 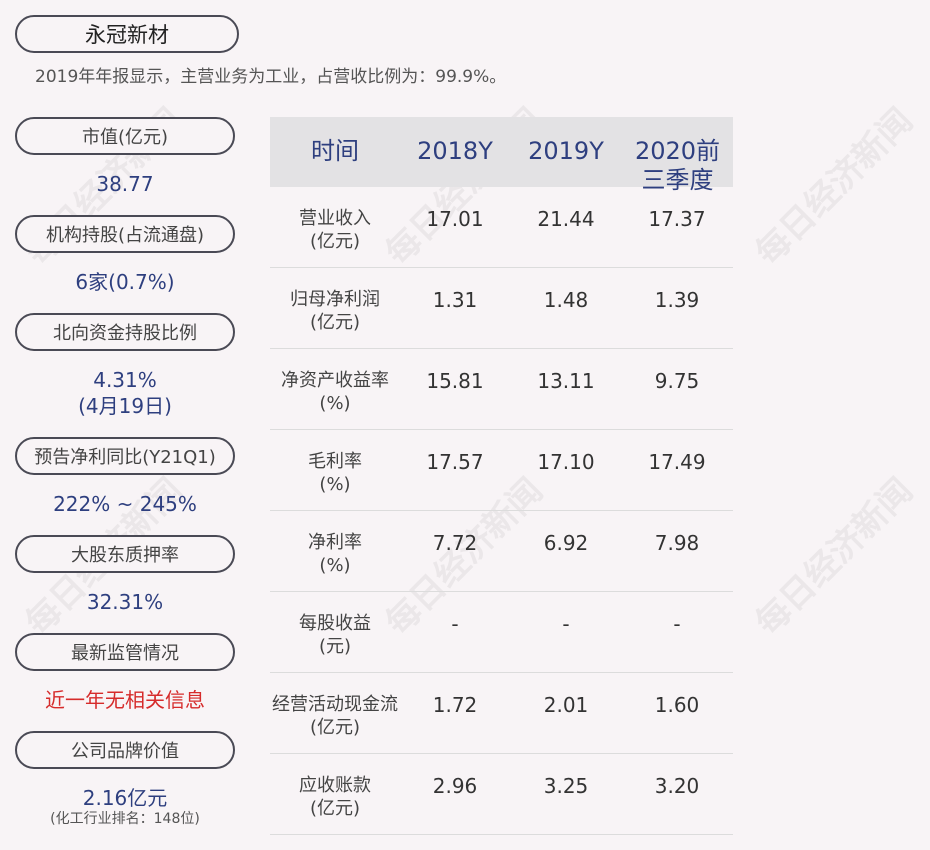 I want to click on row-label: 净资产收益率 (%), so click(x=335, y=392).